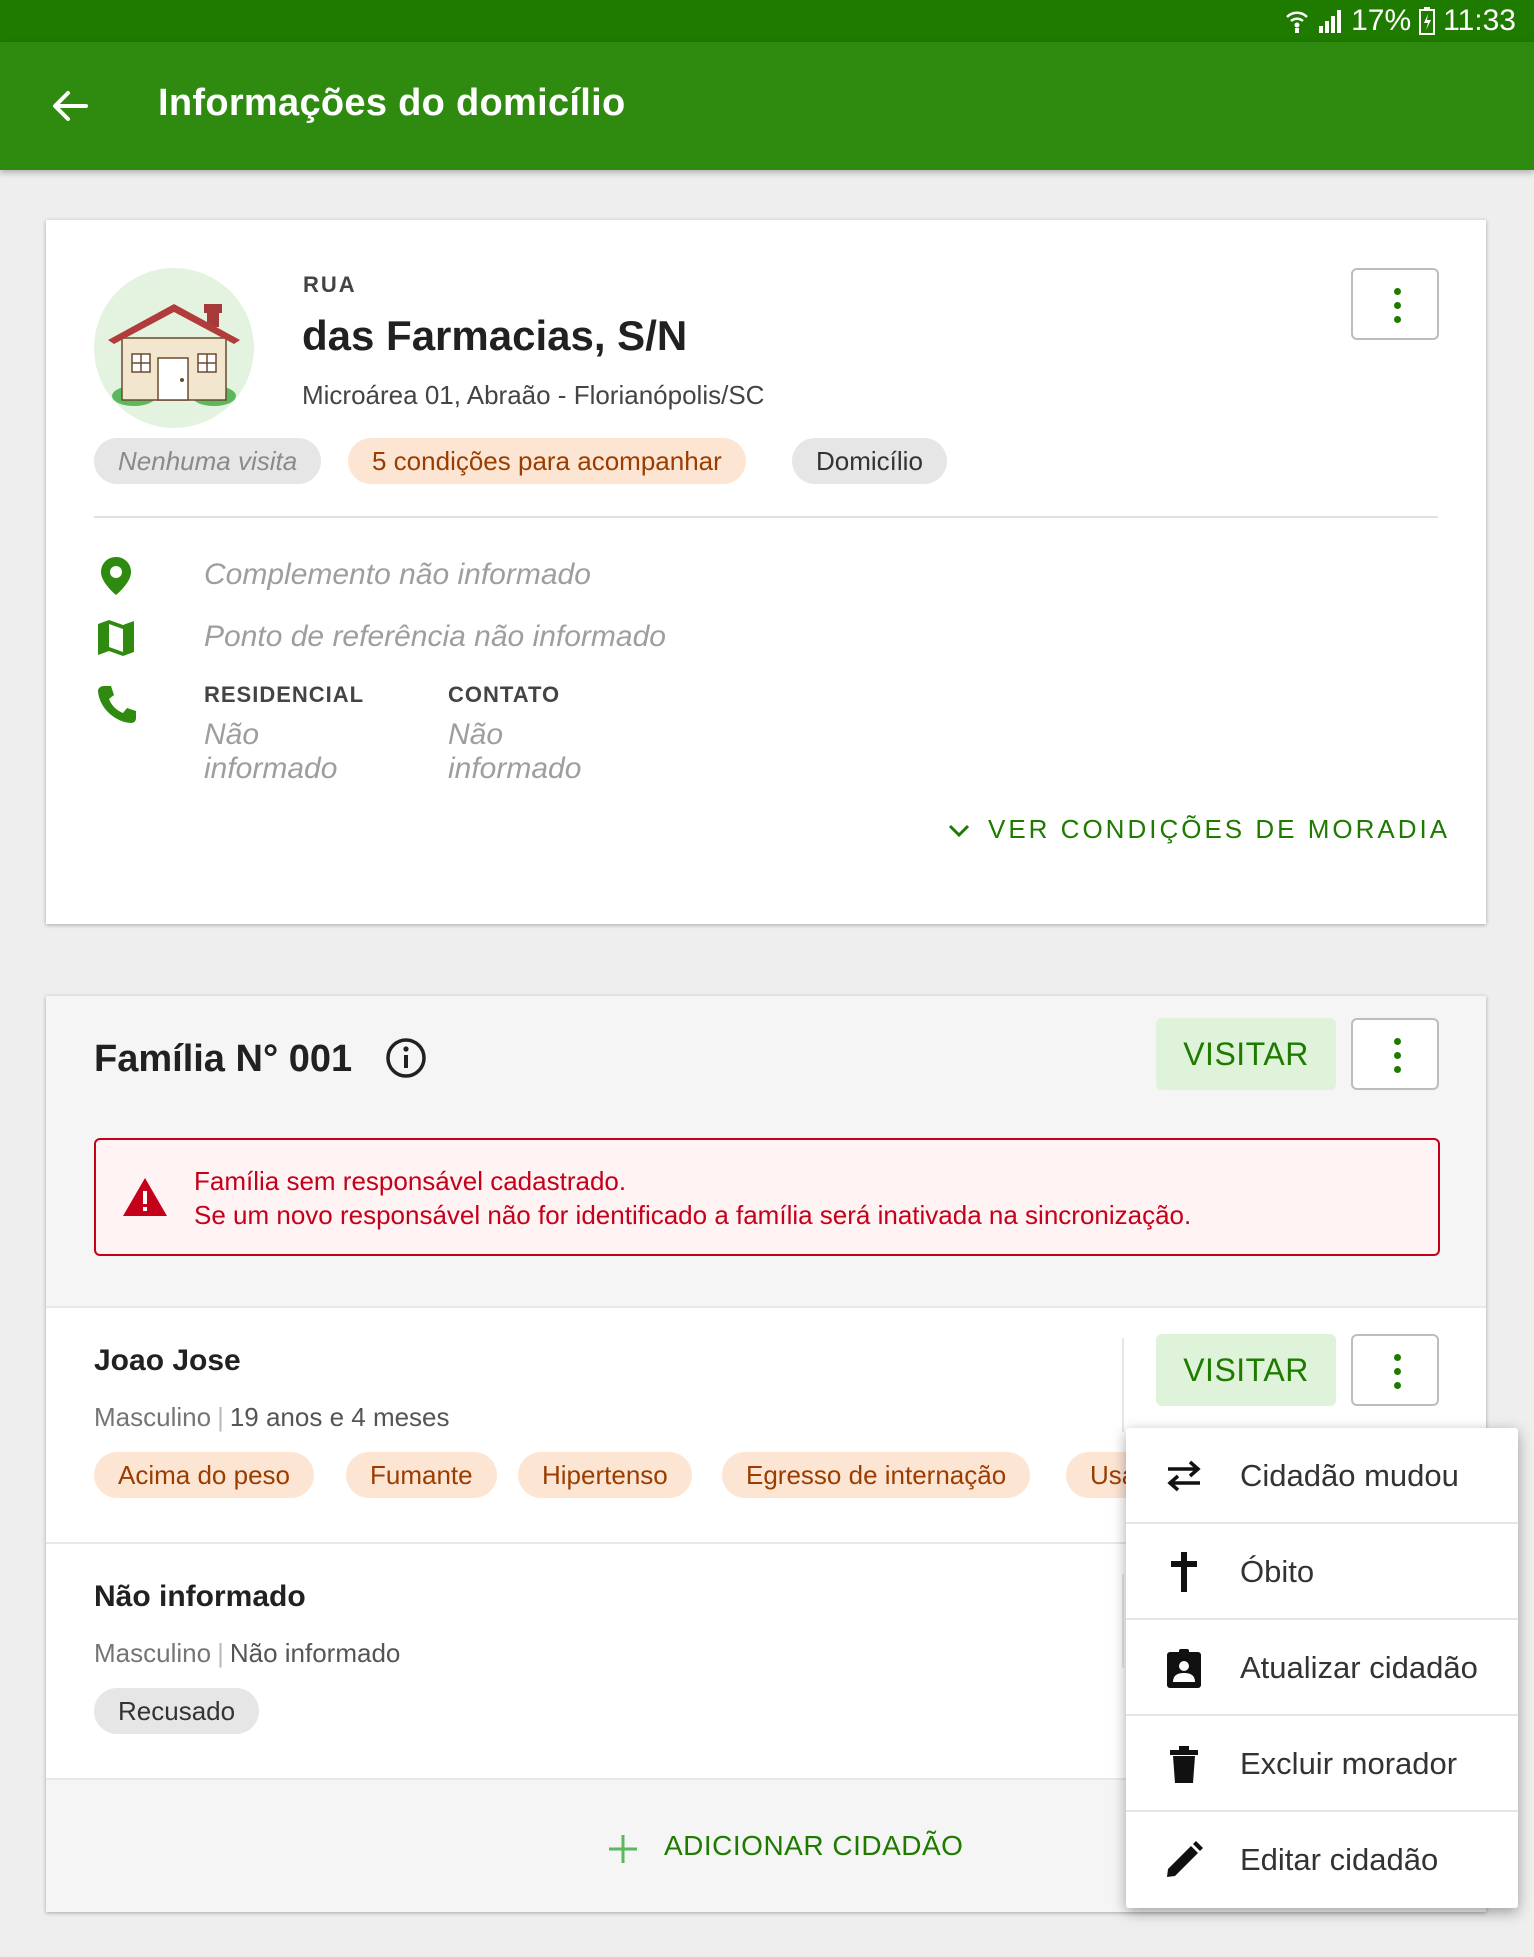  What do you see at coordinates (495, 335) in the screenshot?
I see `address-street: das Farmacias, S/N` at bounding box center [495, 335].